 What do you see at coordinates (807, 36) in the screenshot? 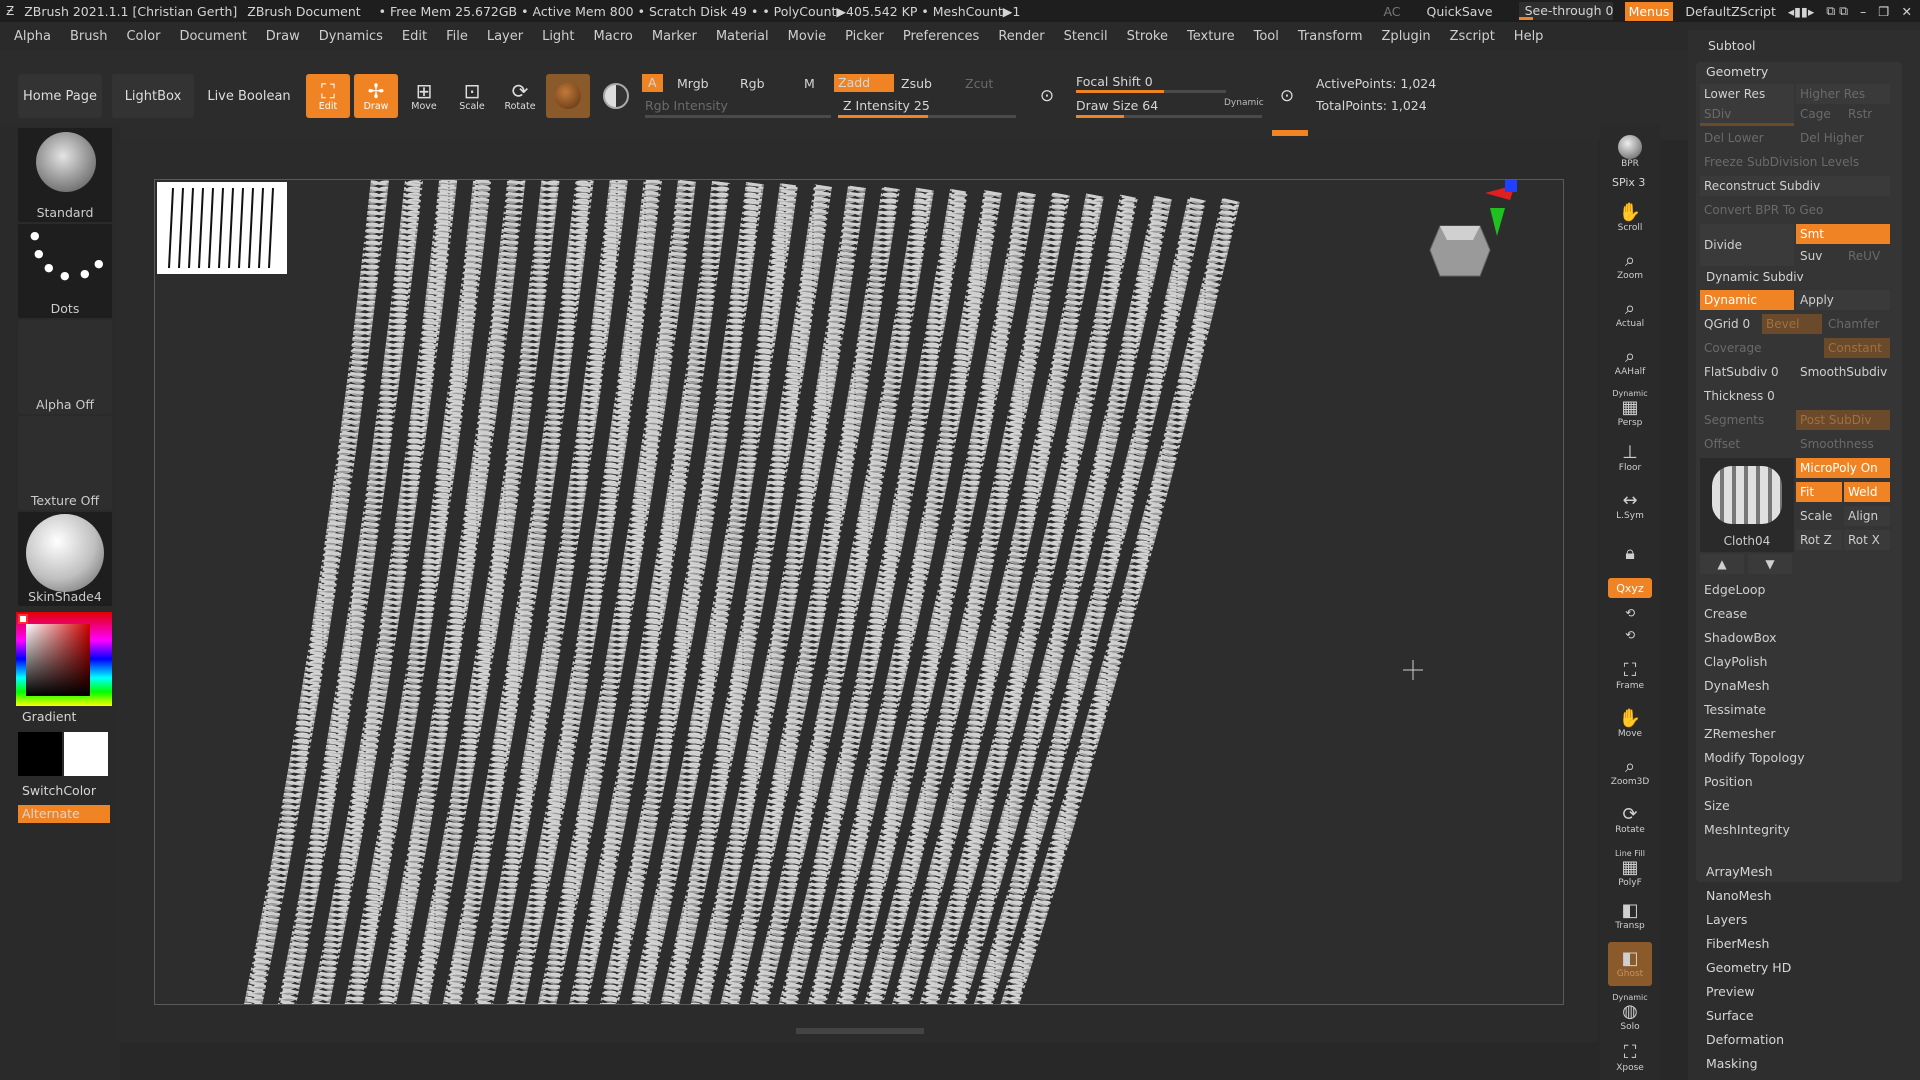
I see `menu-movie: Movie` at bounding box center [807, 36].